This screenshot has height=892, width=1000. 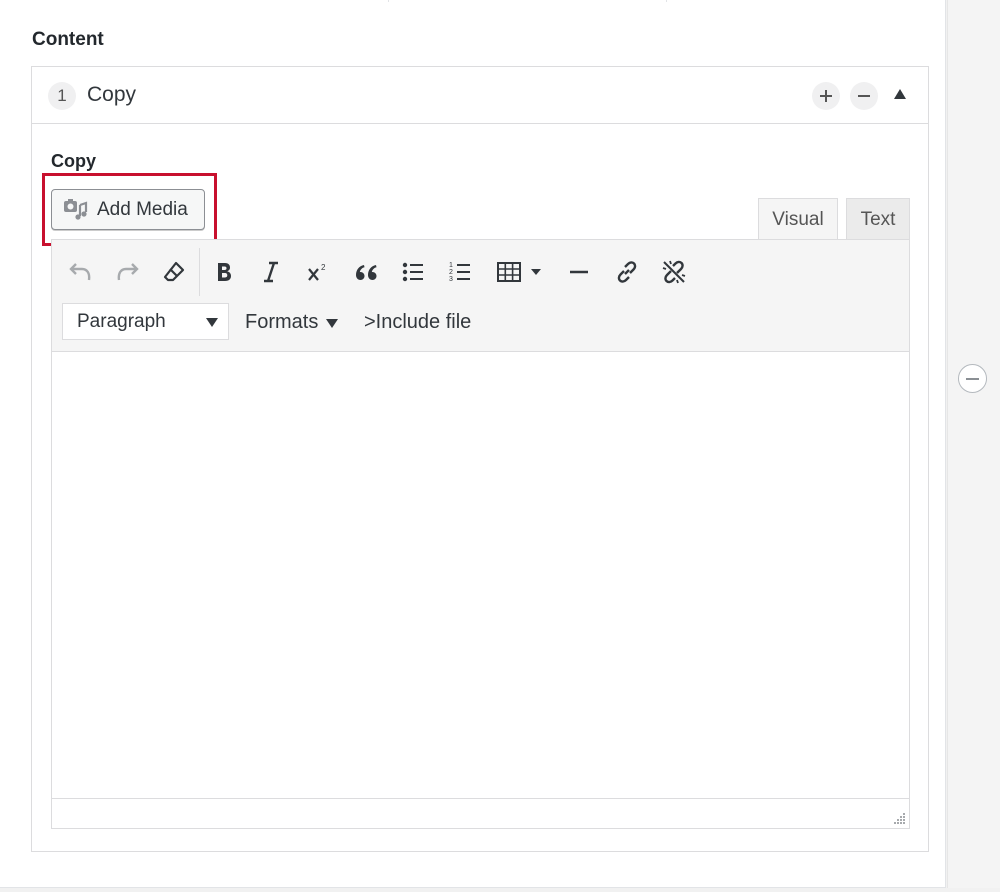 I want to click on format-select-dropdown: Paragraph, so click(x=145, y=321).